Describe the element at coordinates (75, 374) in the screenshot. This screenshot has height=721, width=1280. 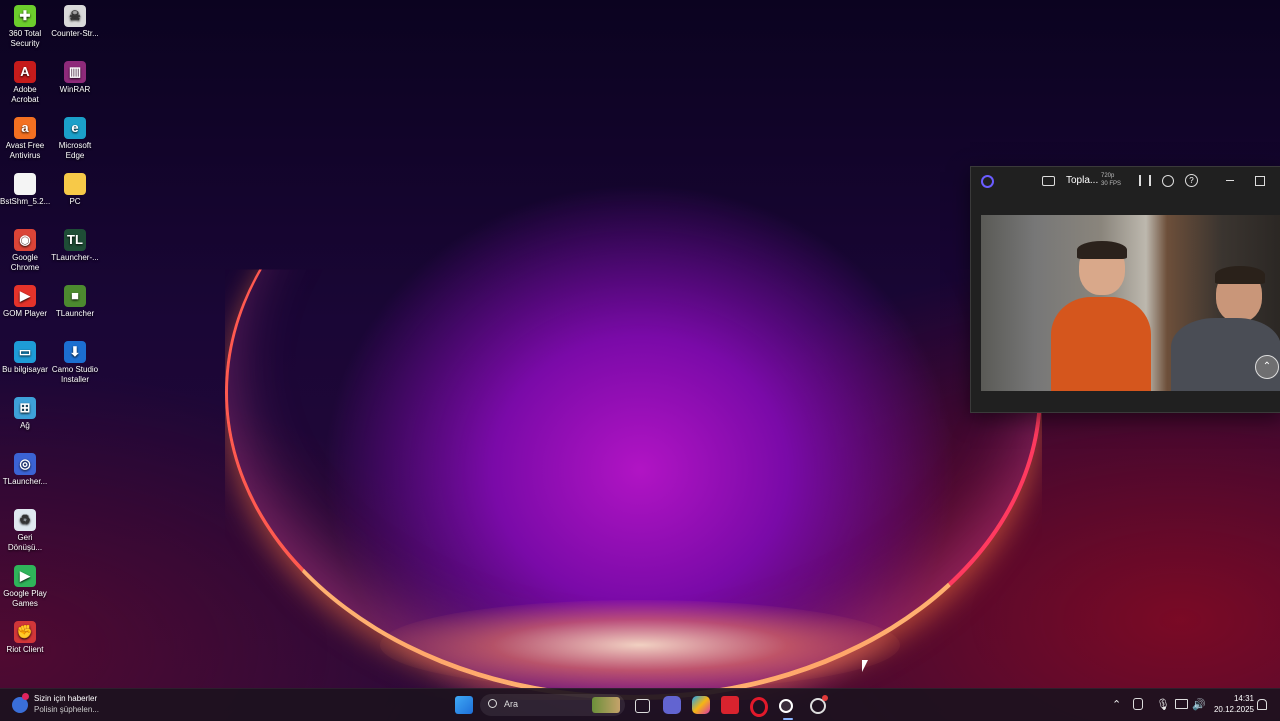
I see `desktop-icon-label: Camo Studio Installer` at that location.